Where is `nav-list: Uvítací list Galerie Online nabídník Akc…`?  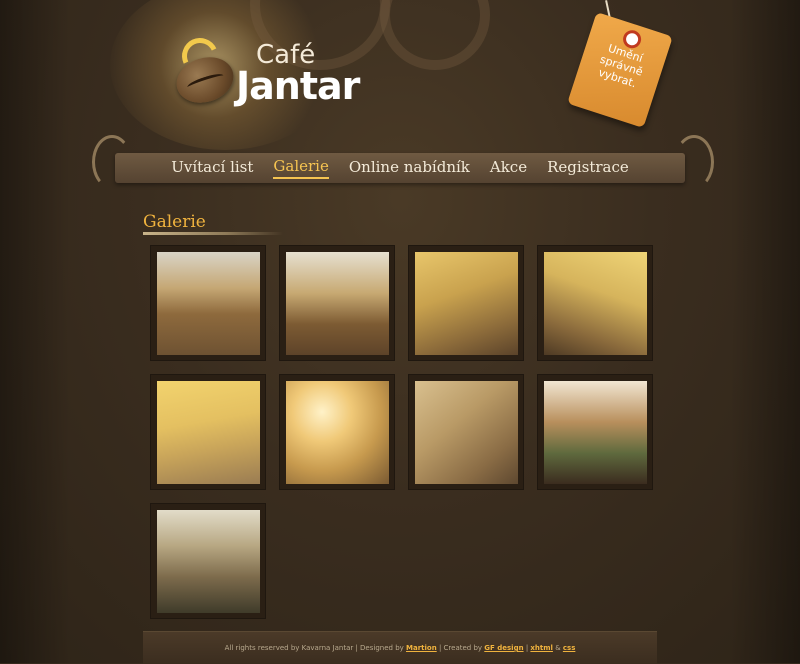 nav-list: Uvítací list Galerie Online nabídník Akc… is located at coordinates (400, 168).